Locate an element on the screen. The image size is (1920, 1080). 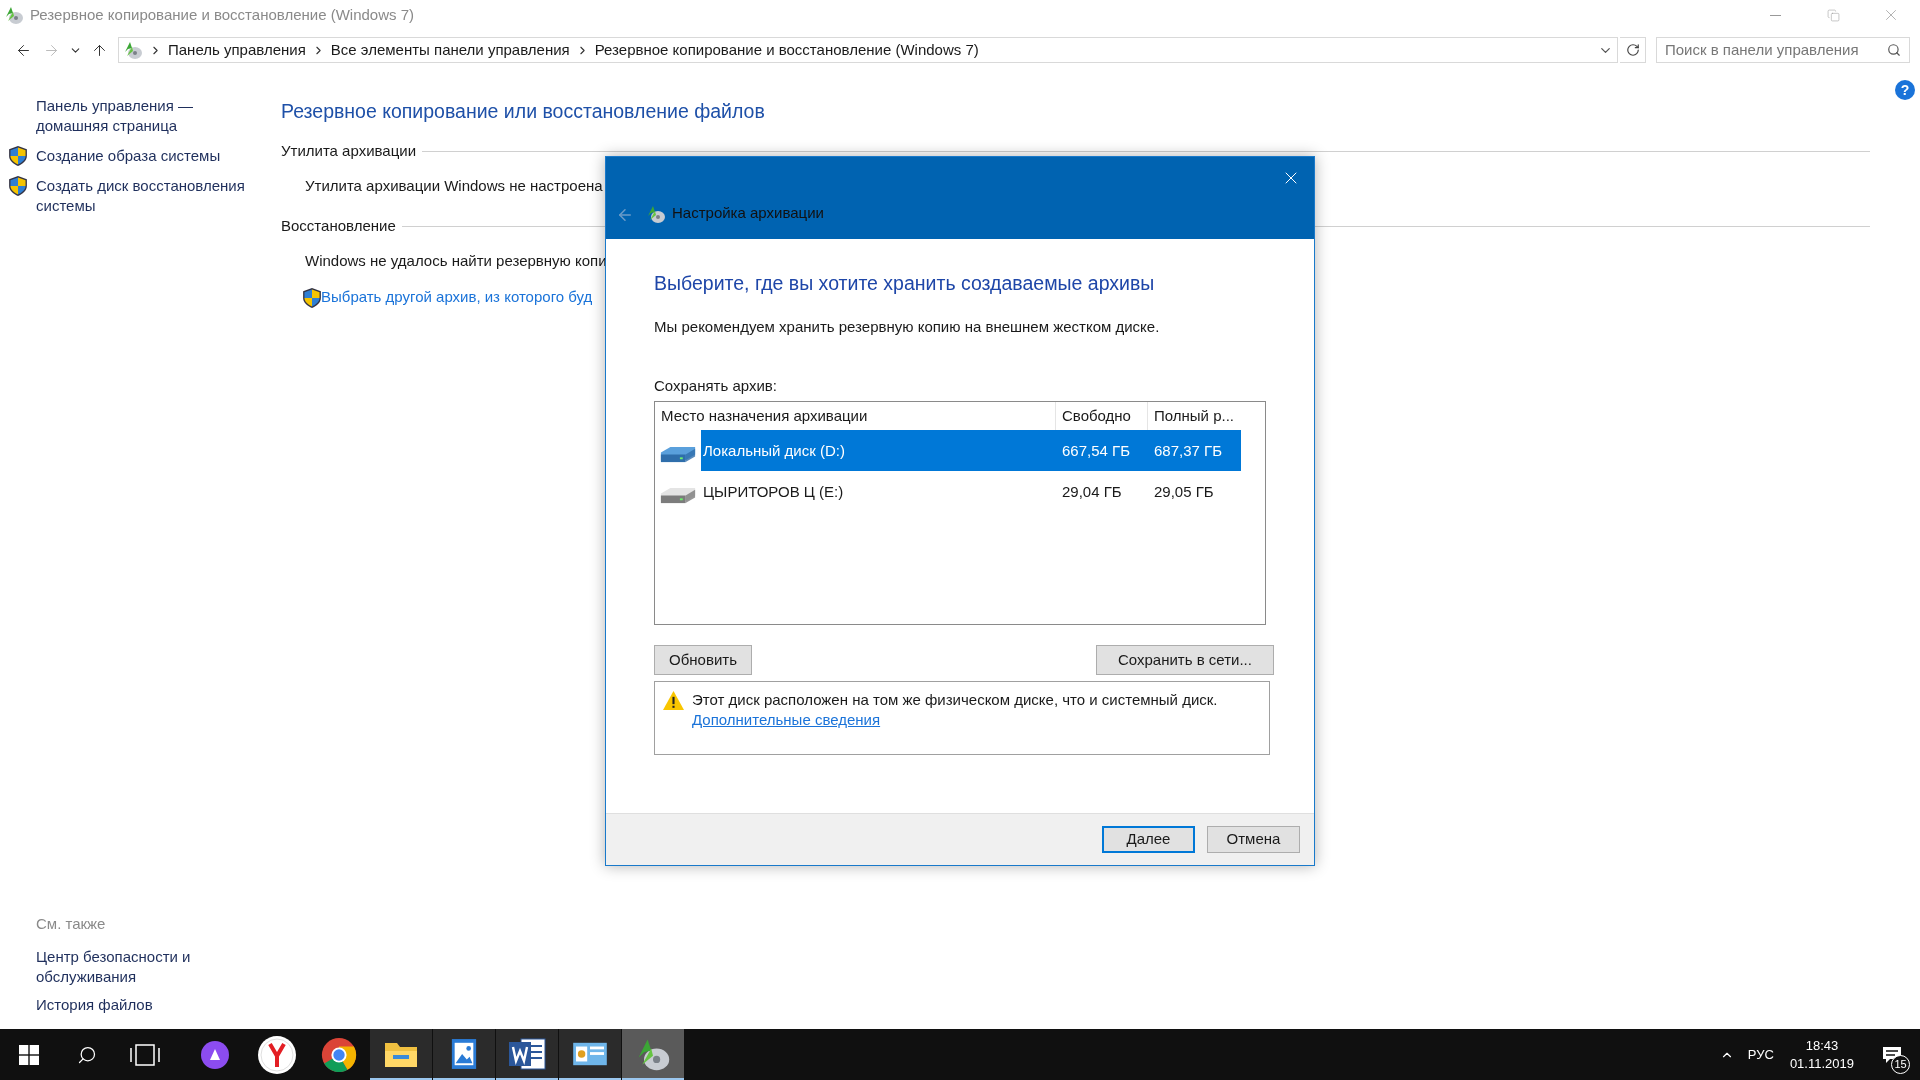
notification-badge: 15 is located at coordinates (1900, 1064).